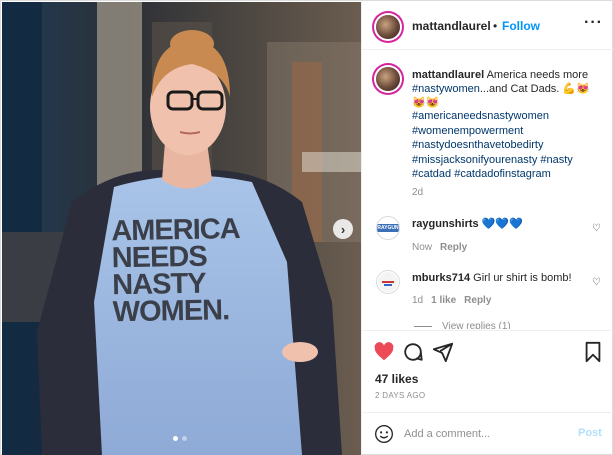 The height and width of the screenshot is (455, 613). I want to click on comment-body: 💙💙💙, so click(500, 224).